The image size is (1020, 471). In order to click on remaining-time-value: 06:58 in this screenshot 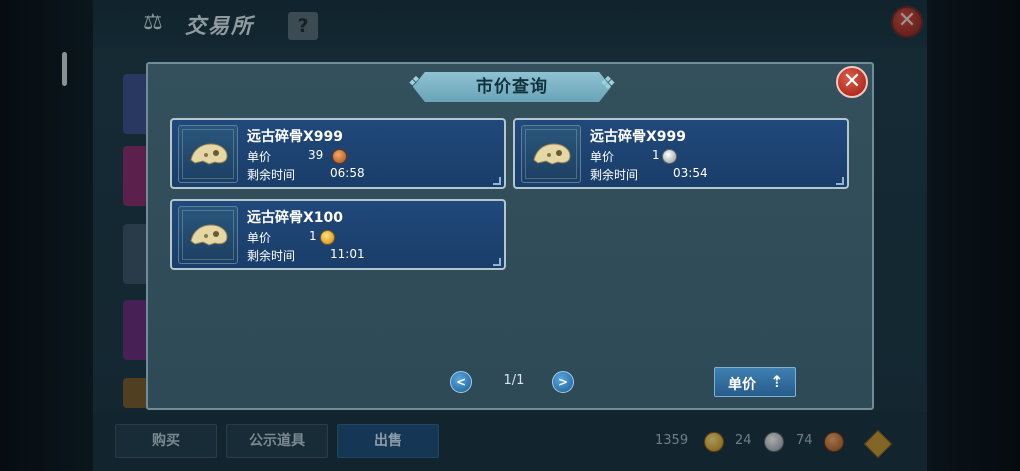, I will do `click(347, 173)`.